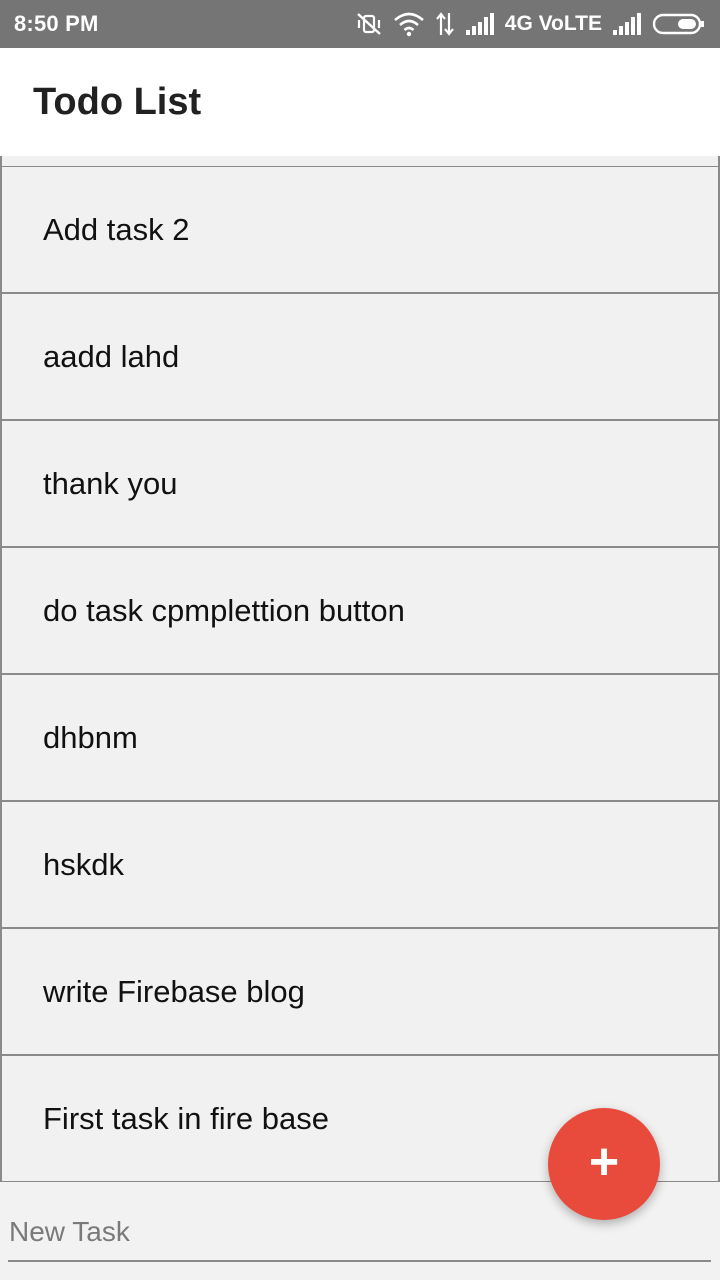 Image resolution: width=720 pixels, height=1280 pixels. I want to click on data-transfer-icon, so click(445, 24).